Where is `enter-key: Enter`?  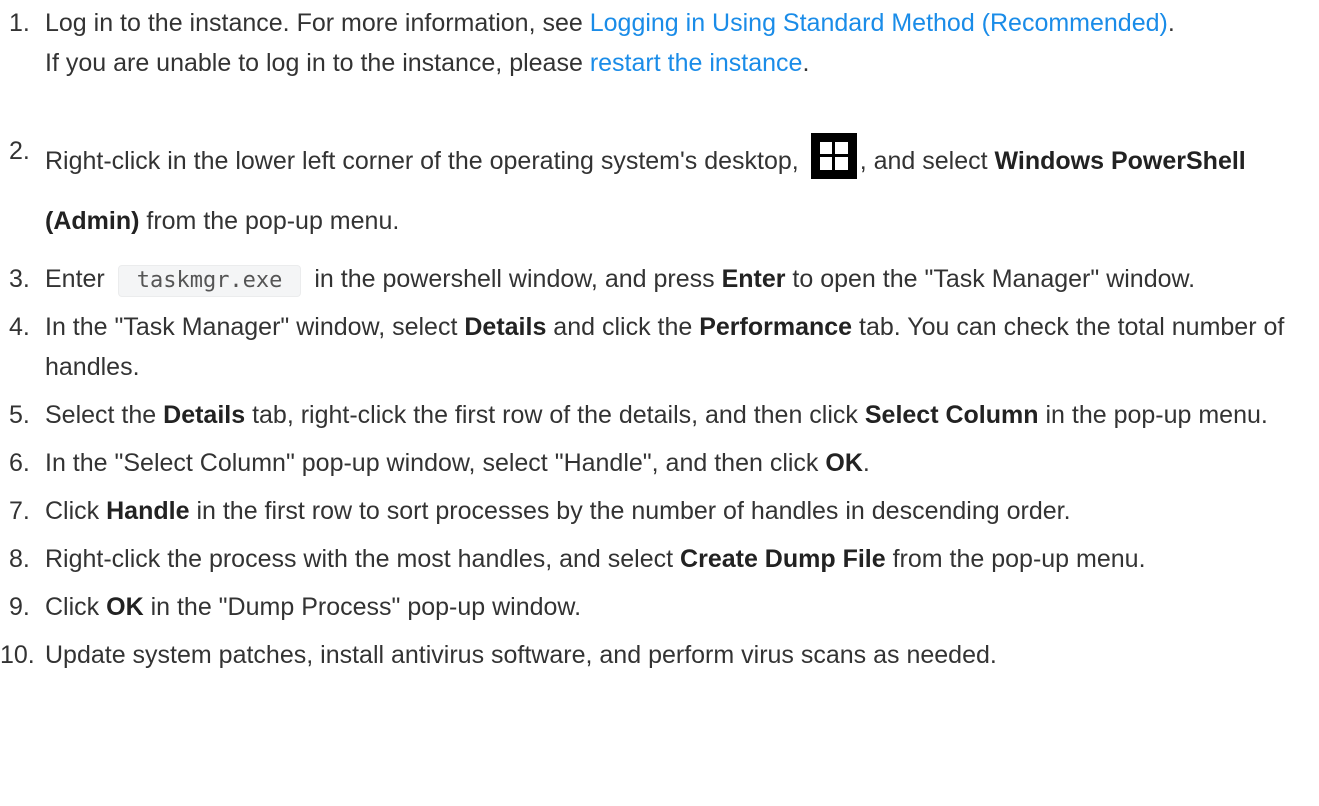 enter-key: Enter is located at coordinates (753, 279).